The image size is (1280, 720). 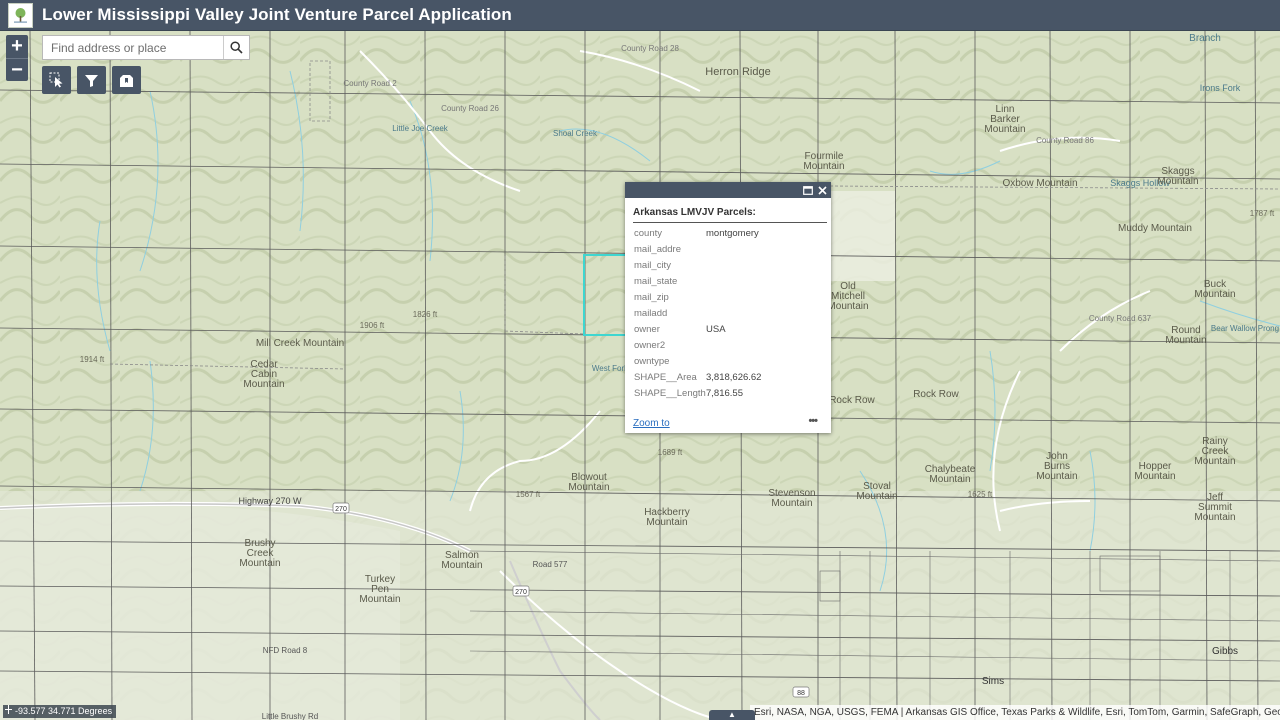 I want to click on search-widget, so click(x=146, y=47).